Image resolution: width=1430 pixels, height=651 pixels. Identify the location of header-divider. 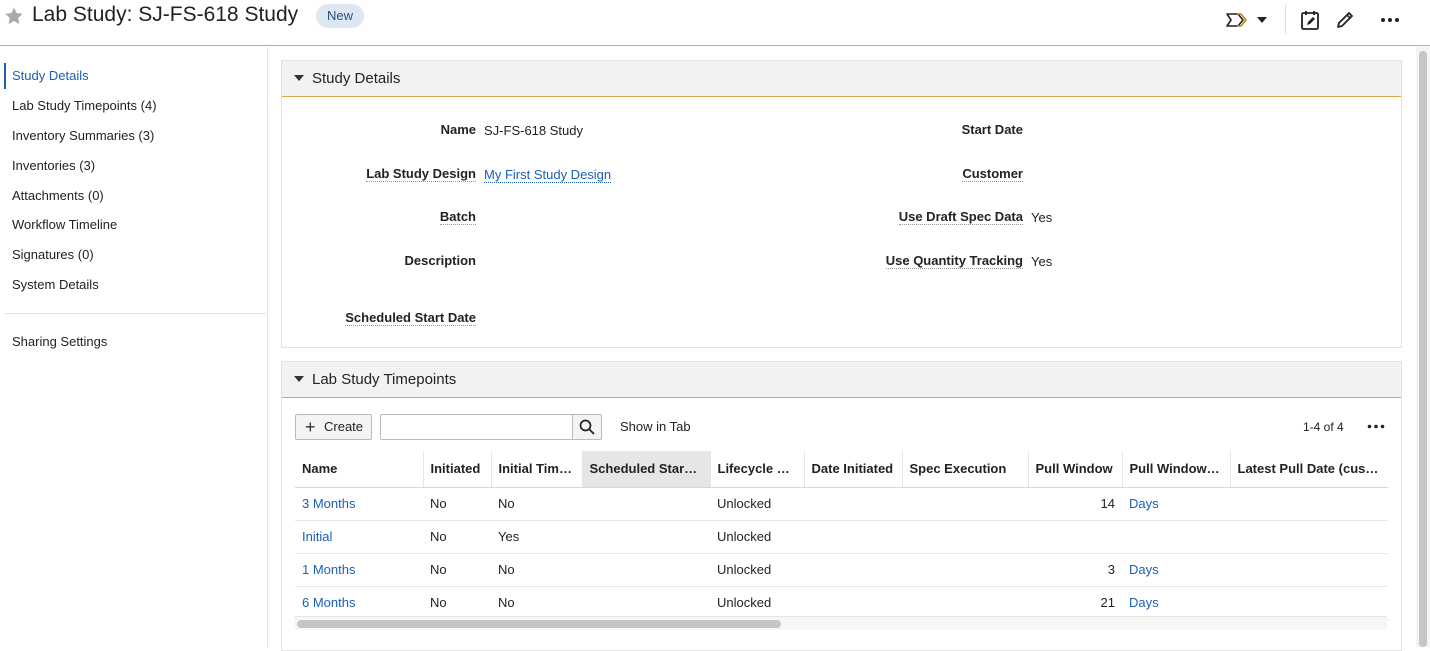
(1285, 19).